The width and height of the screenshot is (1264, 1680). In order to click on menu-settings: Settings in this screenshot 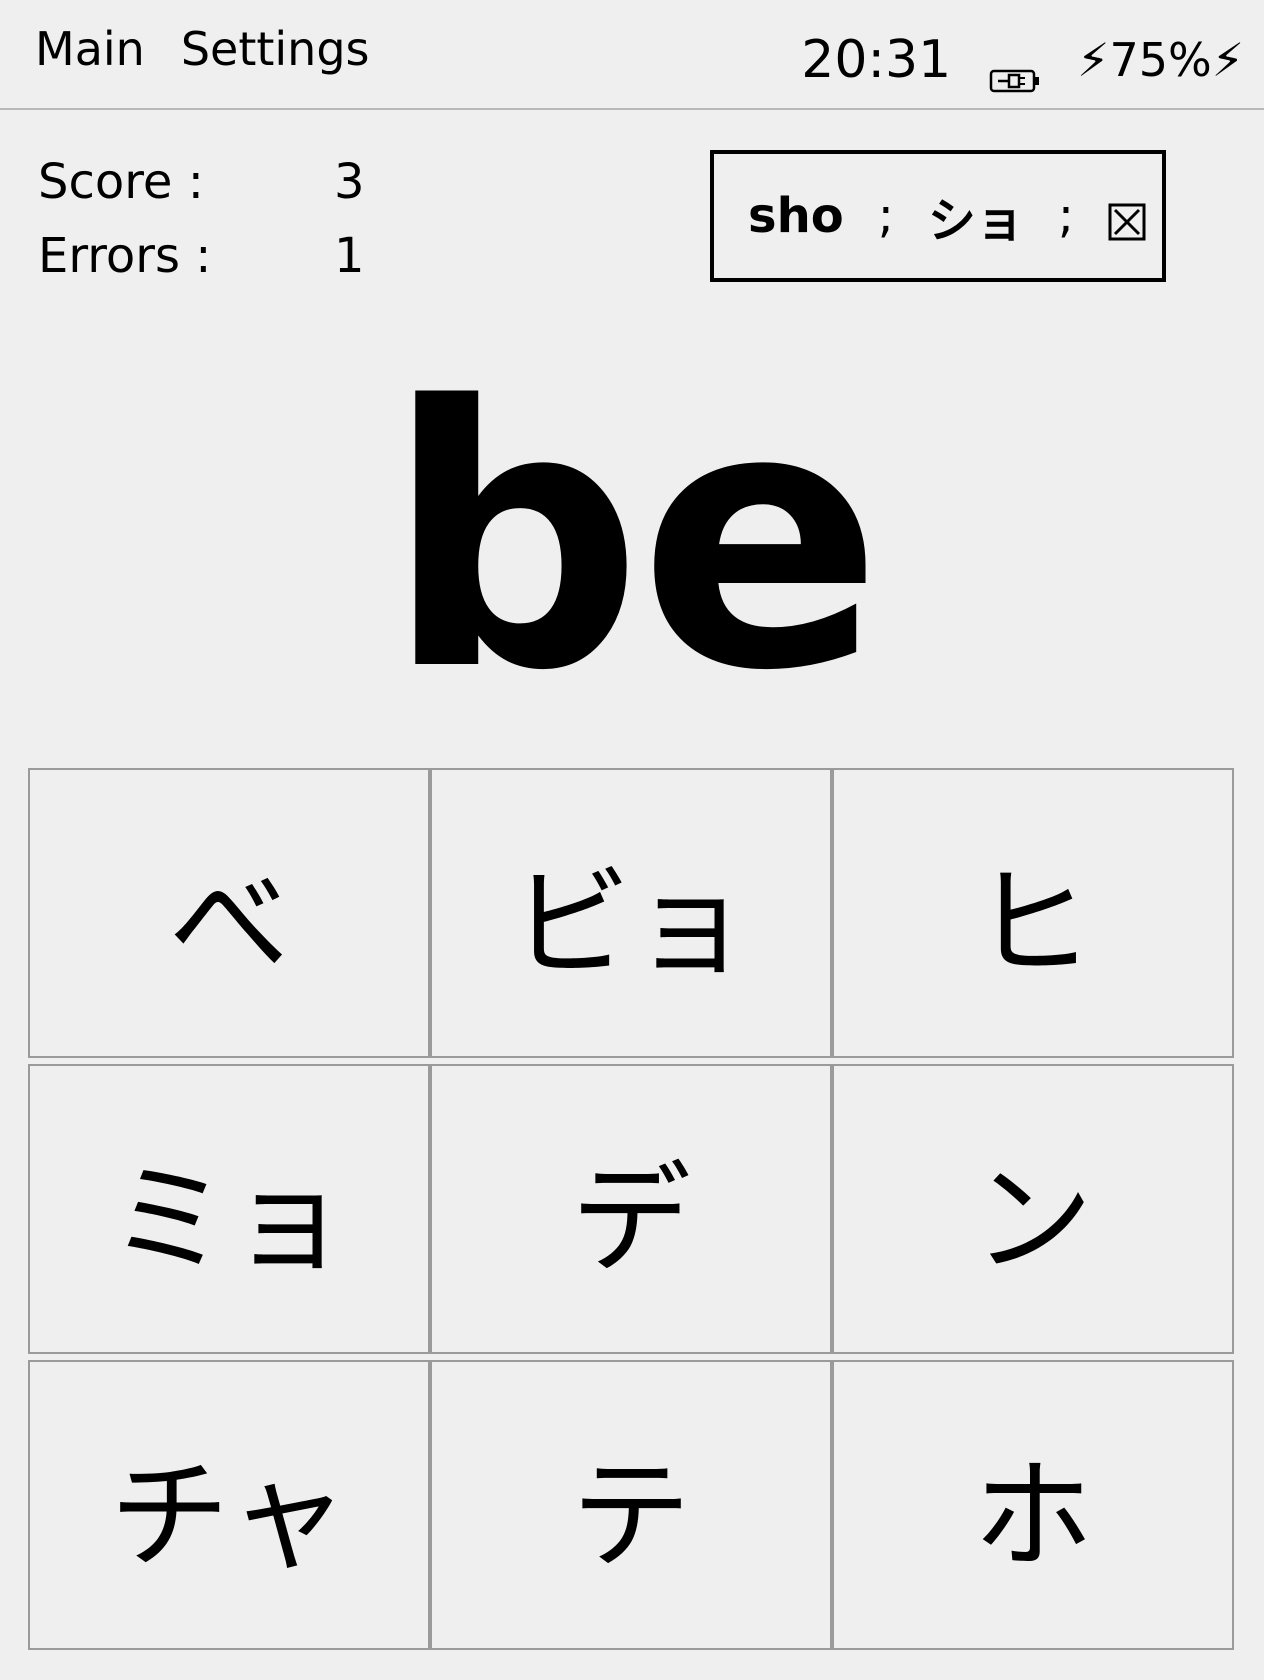, I will do `click(275, 49)`.